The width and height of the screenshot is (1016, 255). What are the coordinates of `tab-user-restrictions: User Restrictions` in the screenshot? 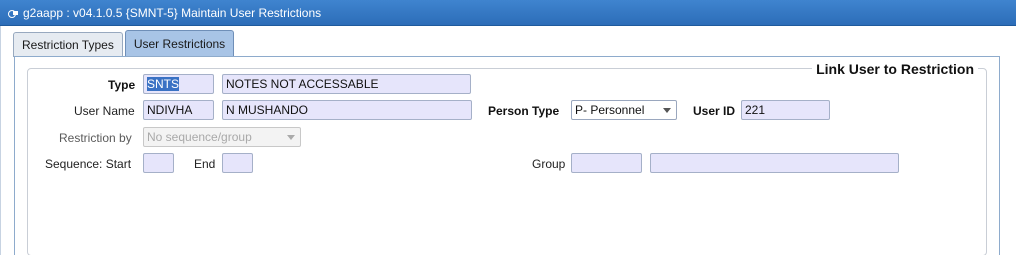 It's located at (179, 43).